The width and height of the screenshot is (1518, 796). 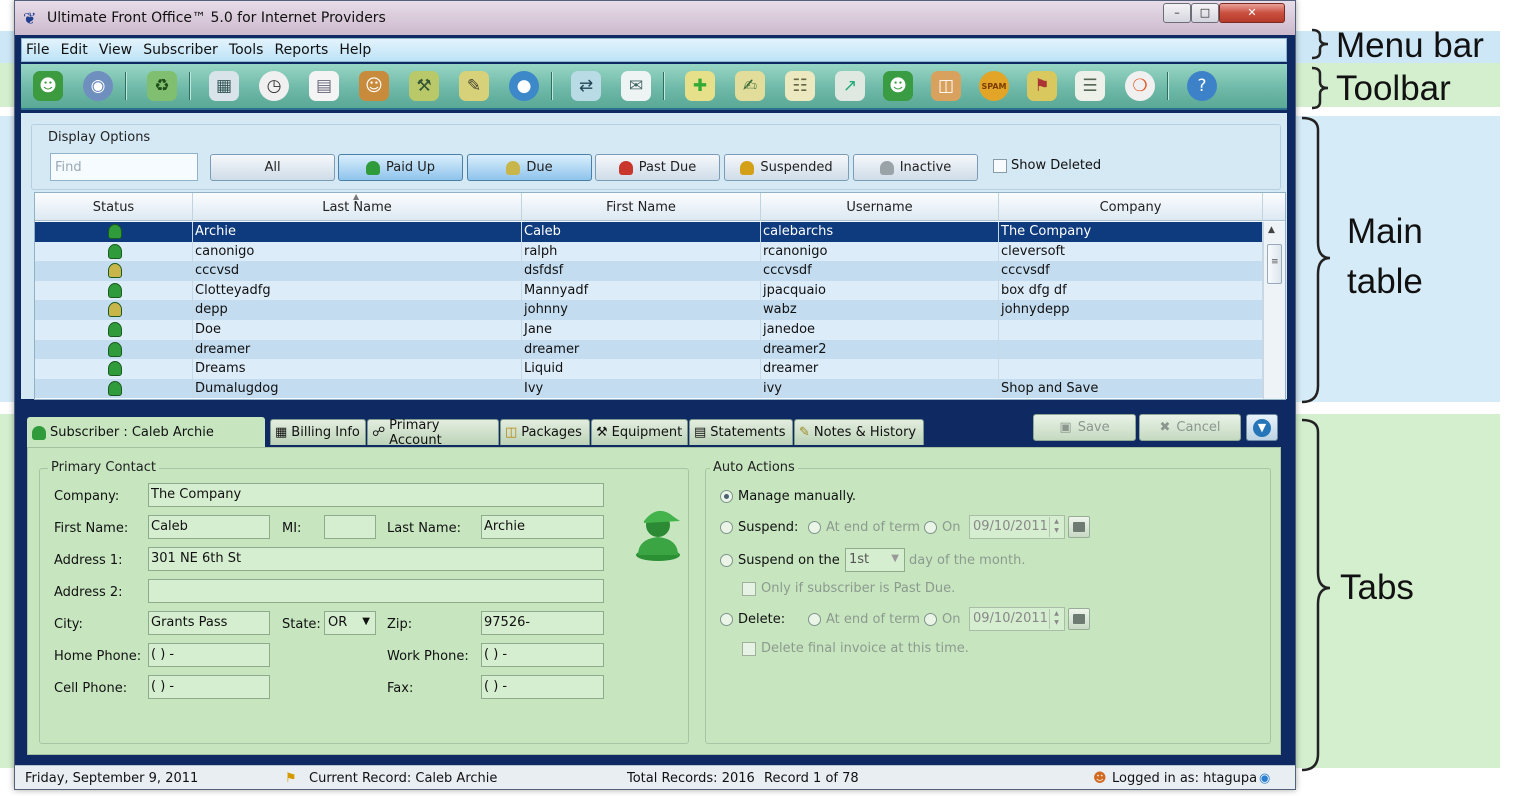 I want to click on menu-help: Help, so click(x=354, y=48).